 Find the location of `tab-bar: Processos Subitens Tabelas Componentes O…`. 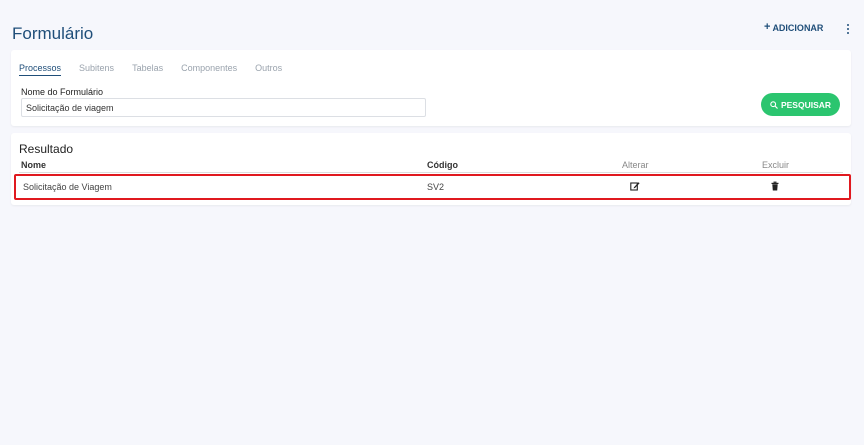

tab-bar: Processos Subitens Tabelas Componentes O… is located at coordinates (159, 69).